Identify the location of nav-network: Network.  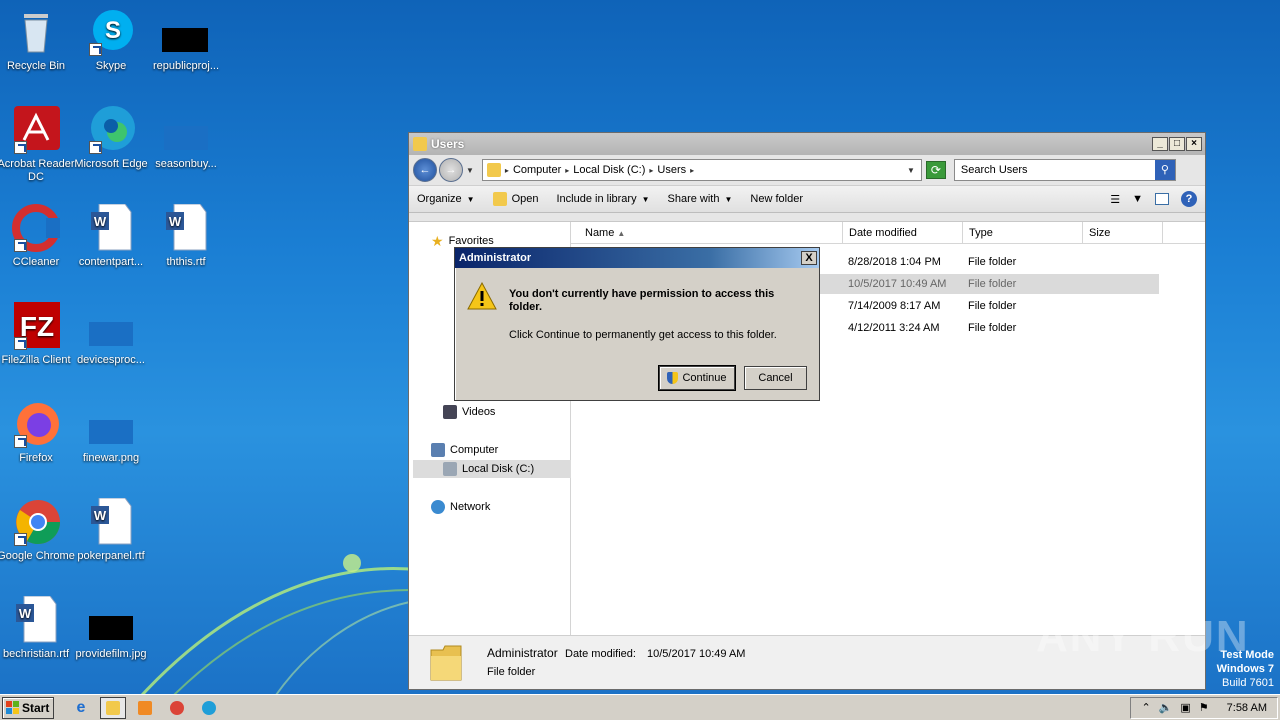
(460, 507).